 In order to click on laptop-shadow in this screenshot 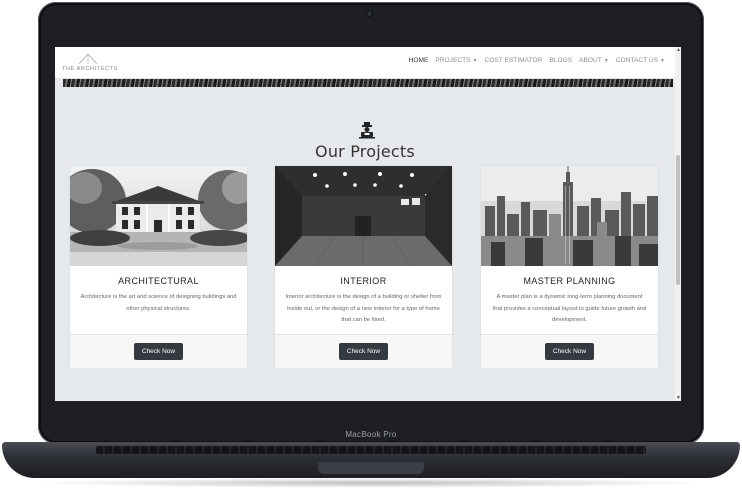, I will do `click(371, 483)`.